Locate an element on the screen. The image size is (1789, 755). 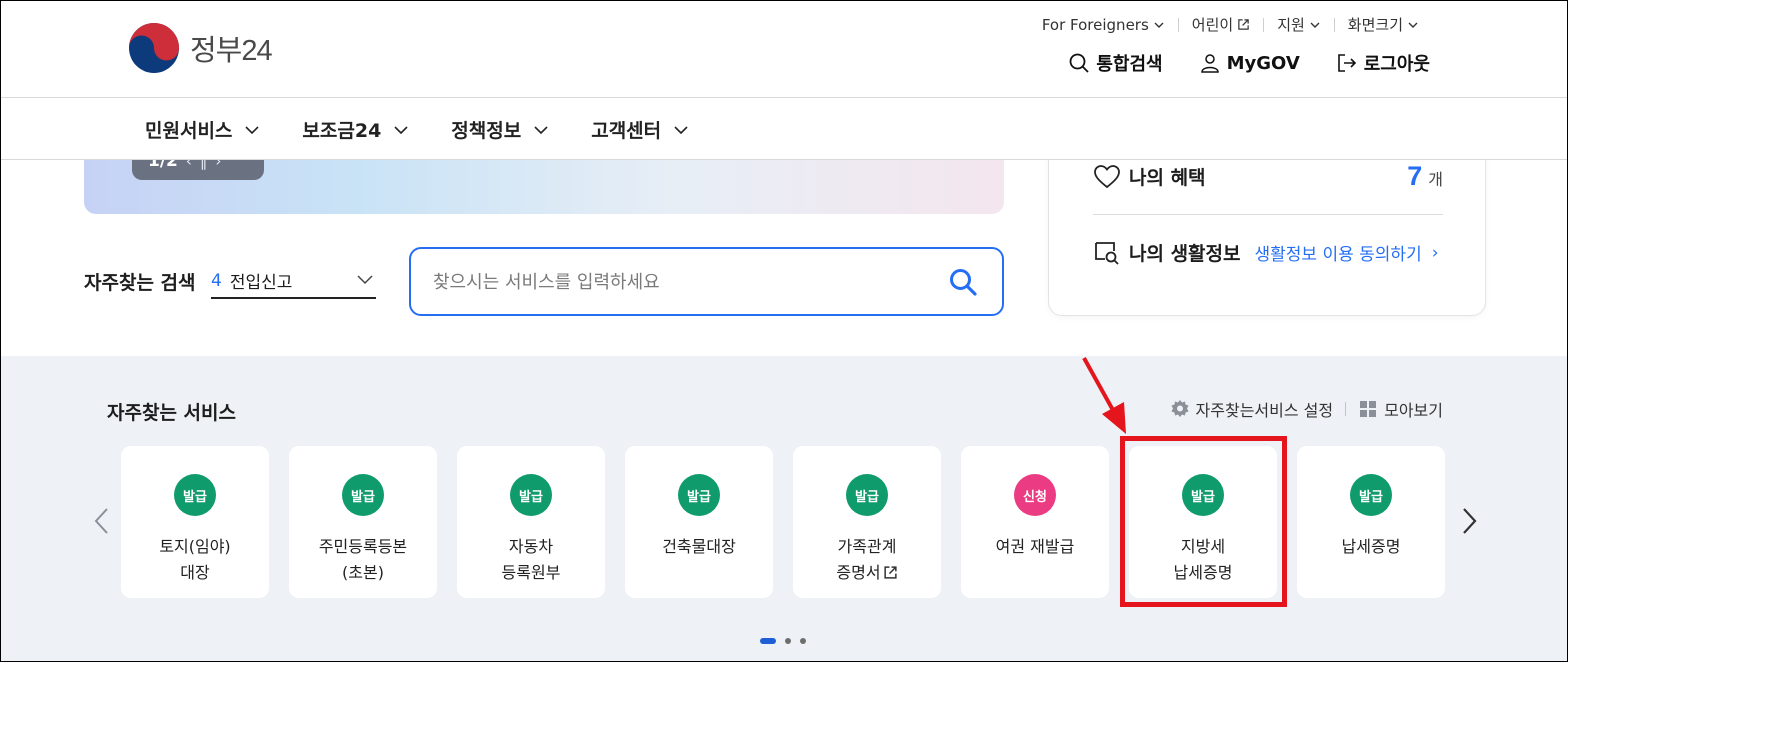
logo-text: 정부24 is located at coordinates (231, 51).